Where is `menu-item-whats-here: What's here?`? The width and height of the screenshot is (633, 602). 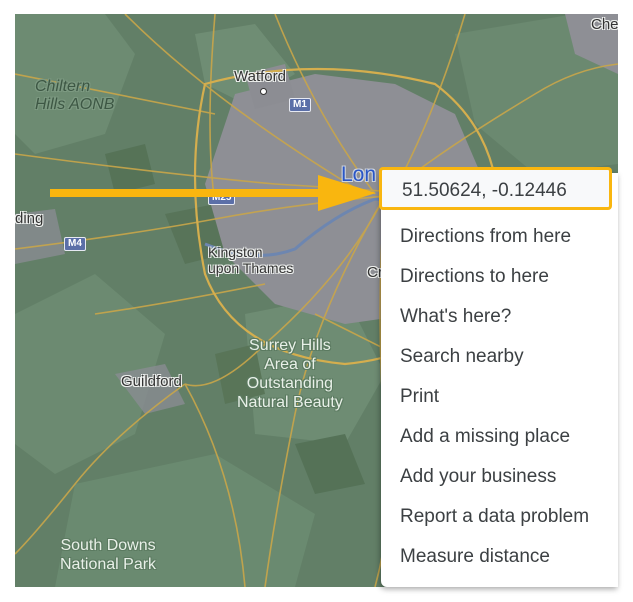
menu-item-whats-here: What's here? is located at coordinates (455, 317).